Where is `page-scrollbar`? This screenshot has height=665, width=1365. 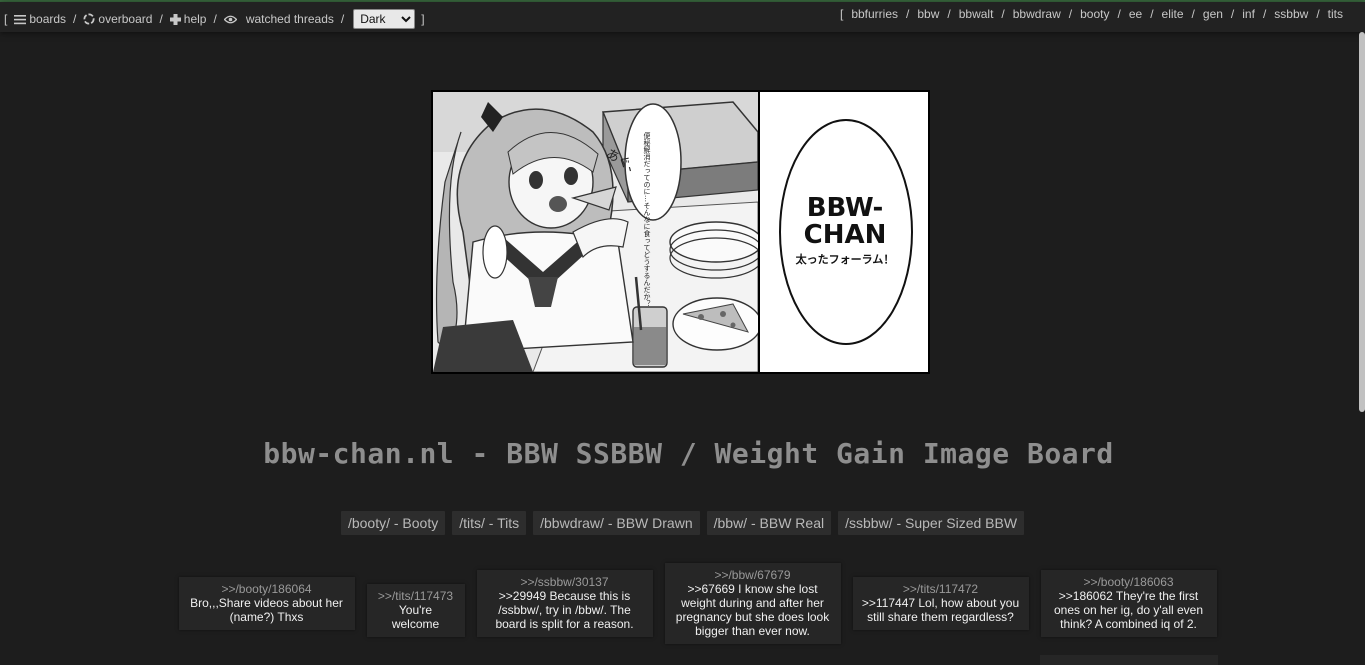 page-scrollbar is located at coordinates (1362, 222).